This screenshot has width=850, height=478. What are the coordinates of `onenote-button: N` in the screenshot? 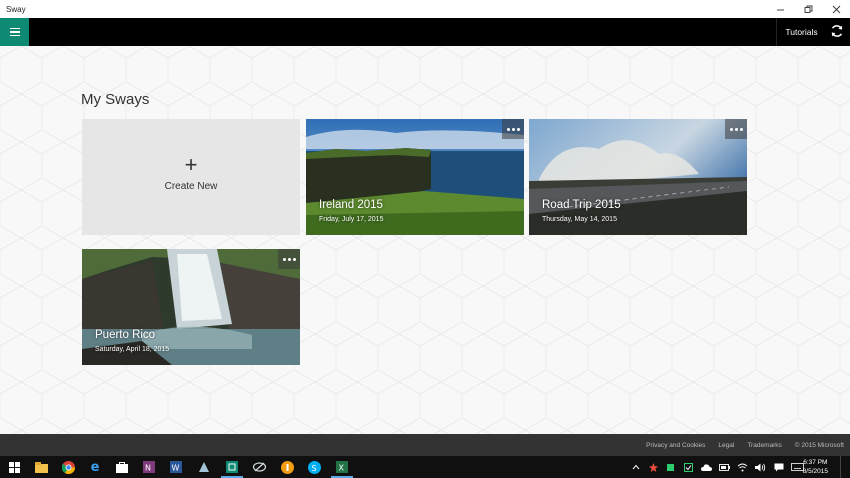 It's located at (149, 467).